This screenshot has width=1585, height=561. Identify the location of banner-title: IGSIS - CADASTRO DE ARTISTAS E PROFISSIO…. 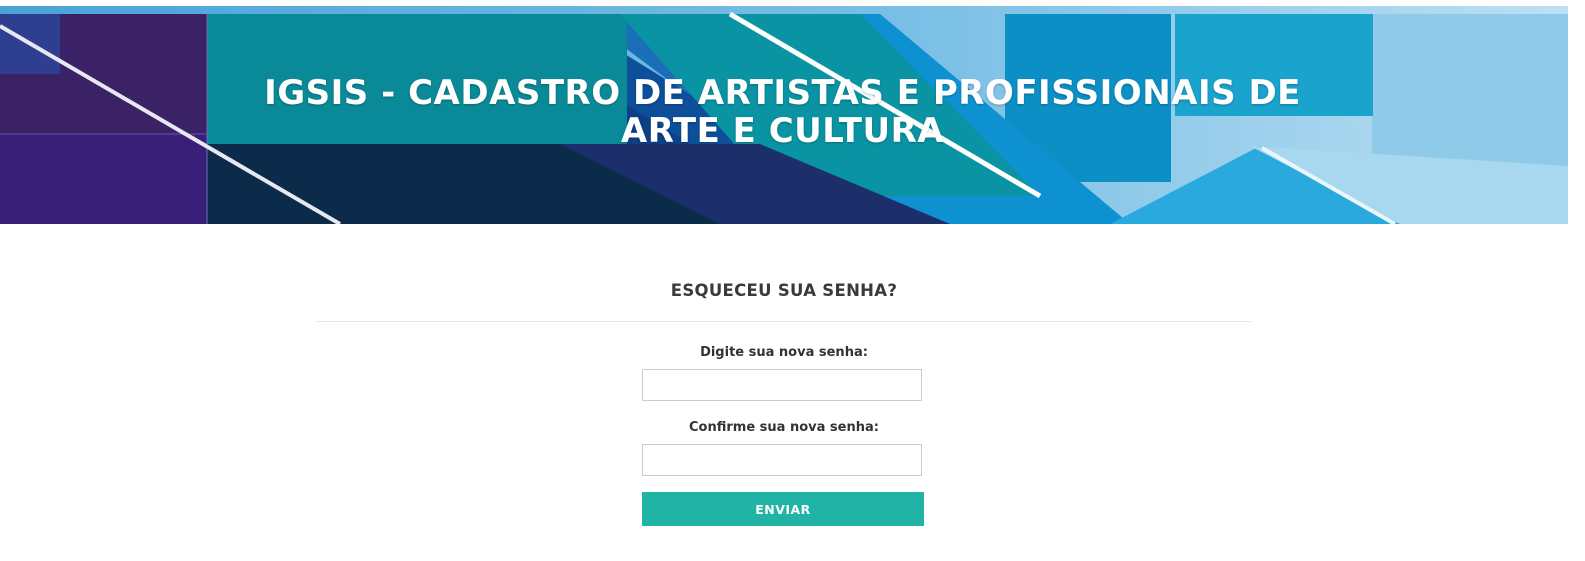
(782, 112).